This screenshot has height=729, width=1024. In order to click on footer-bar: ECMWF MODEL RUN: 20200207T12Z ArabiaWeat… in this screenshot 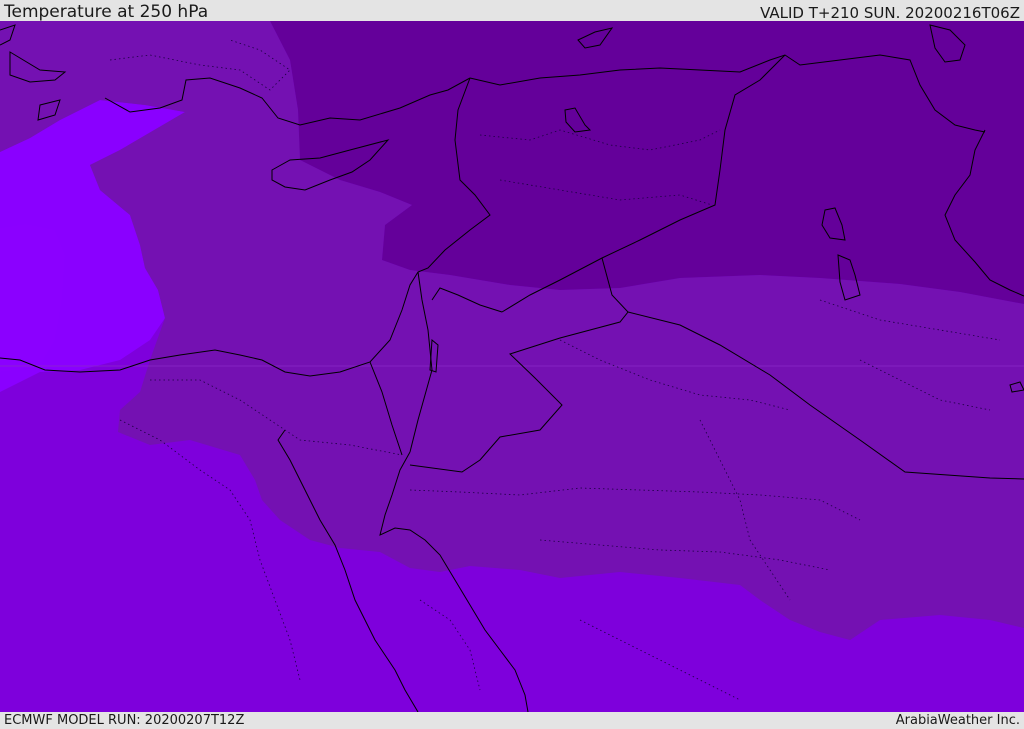, I will do `click(512, 720)`.